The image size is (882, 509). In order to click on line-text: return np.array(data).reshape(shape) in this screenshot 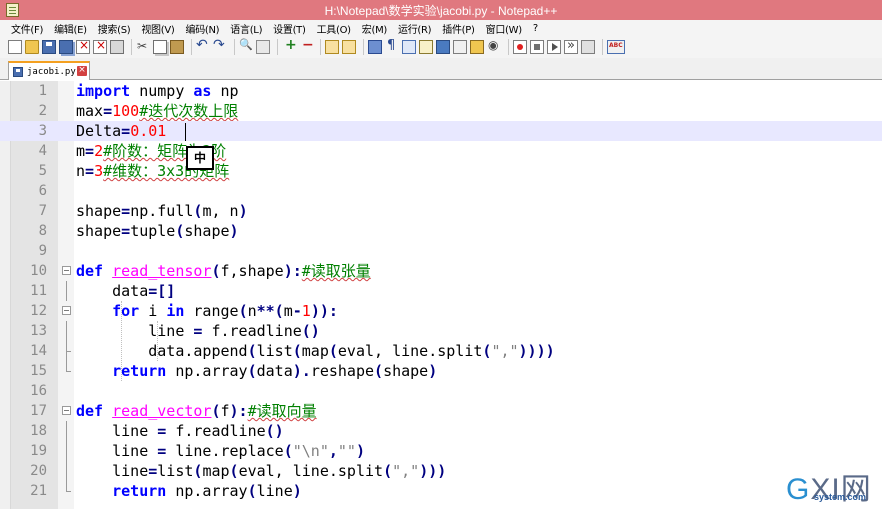, I will do `click(256, 371)`.